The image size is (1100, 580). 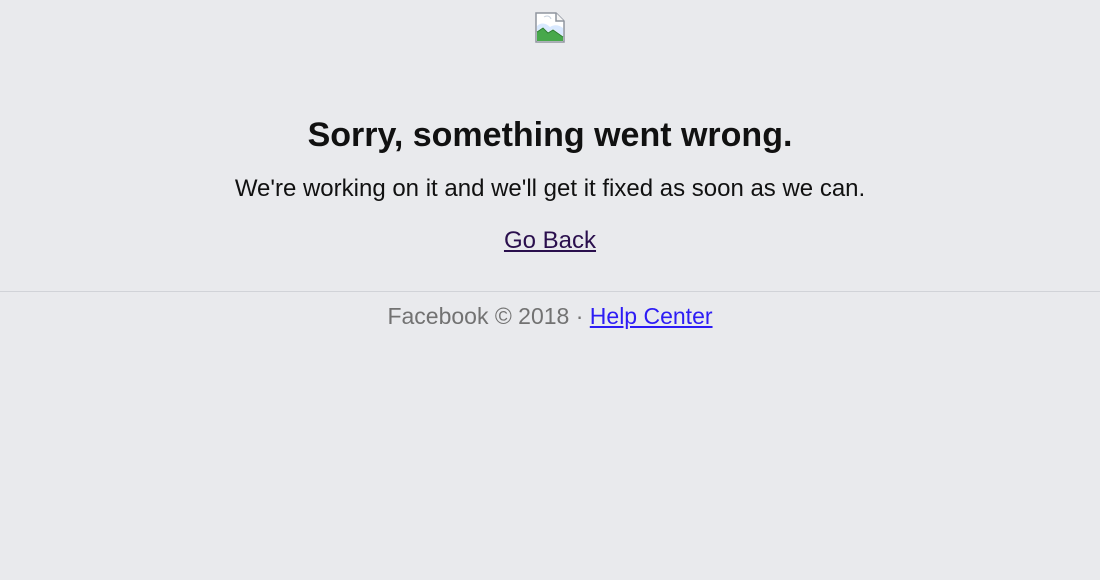 I want to click on footer-brand-copyright: Facebook © 2018 ·, so click(x=488, y=316).